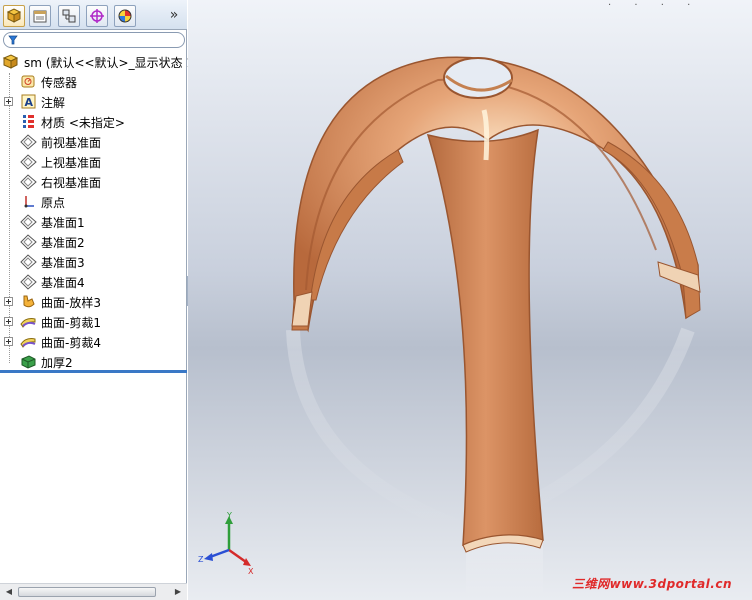  I want to click on triad-z-label: Z, so click(201, 559).